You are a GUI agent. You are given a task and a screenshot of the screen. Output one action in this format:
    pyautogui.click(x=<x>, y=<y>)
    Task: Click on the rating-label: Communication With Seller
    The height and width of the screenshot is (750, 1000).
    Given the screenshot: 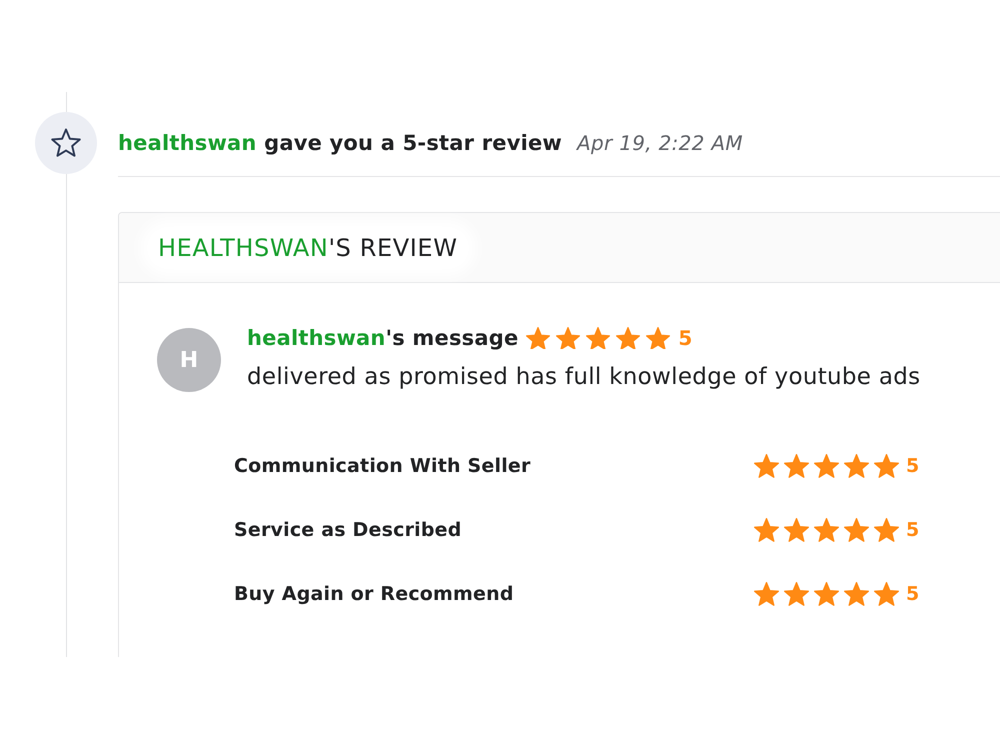 What is the action you would take?
    pyautogui.click(x=383, y=466)
    